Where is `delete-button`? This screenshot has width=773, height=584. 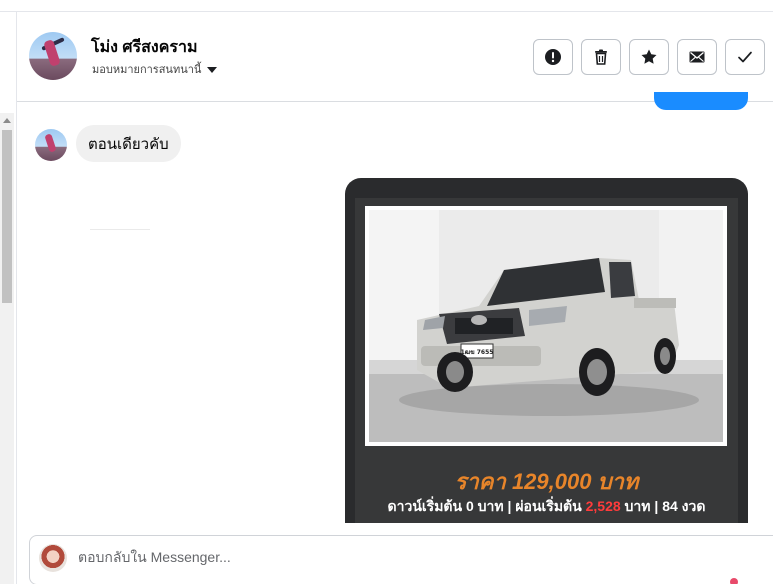
delete-button is located at coordinates (601, 57).